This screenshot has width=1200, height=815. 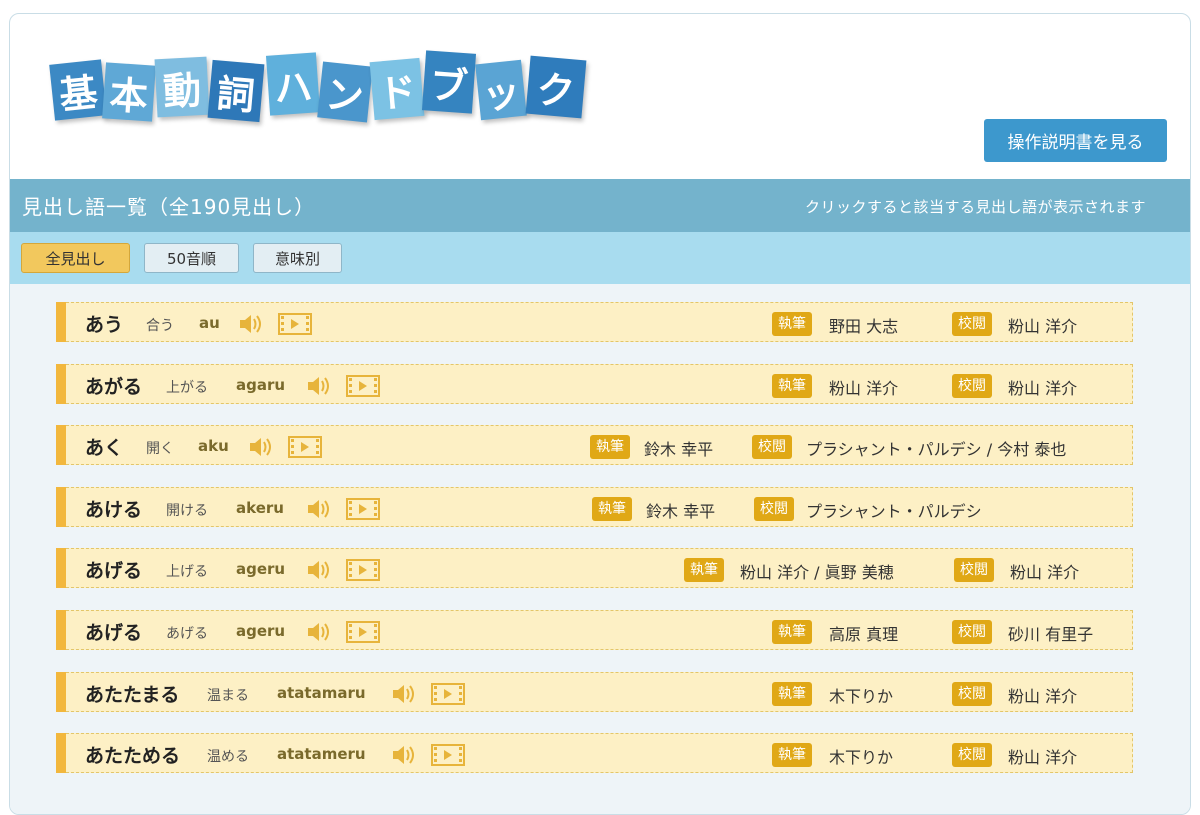 What do you see at coordinates (187, 634) in the screenshot?
I see `entry-kanji: あげる` at bounding box center [187, 634].